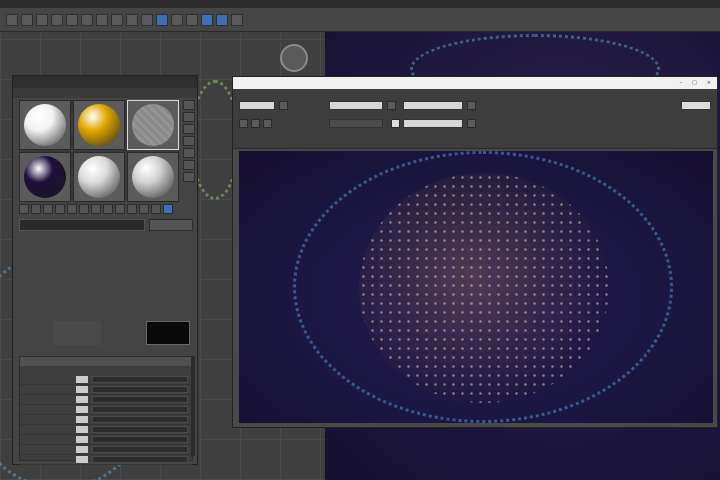 This screenshot has height=480, width=720. What do you see at coordinates (471, 123) in the screenshot?
I see `toggle-ui-icon` at bounding box center [471, 123].